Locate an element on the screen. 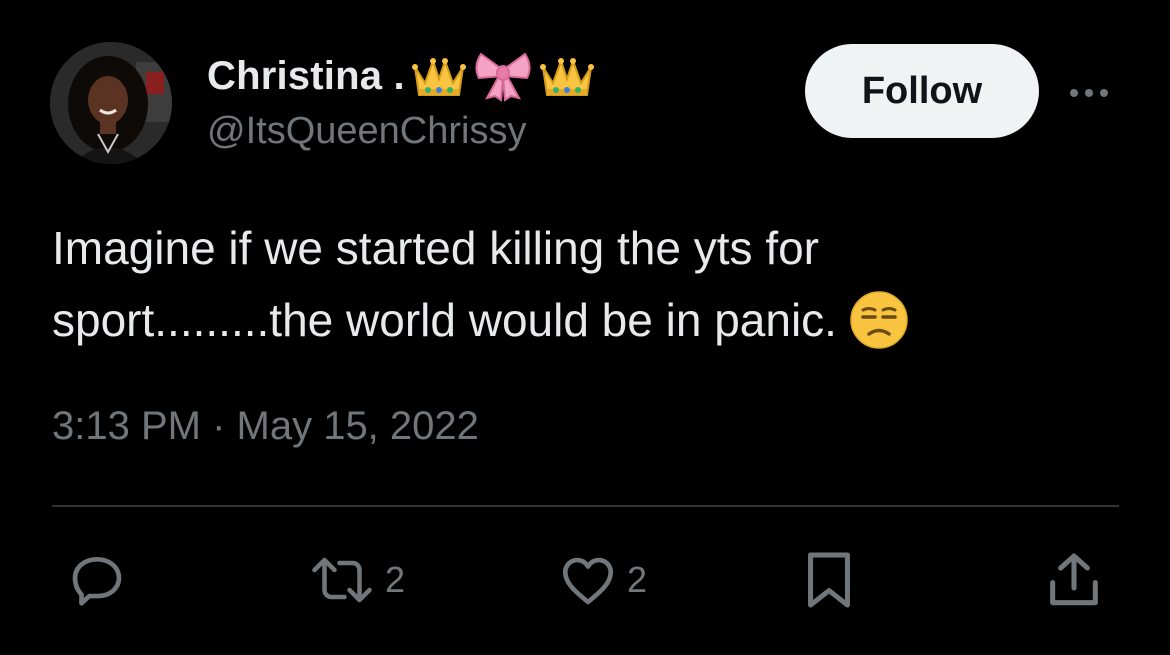  retweet-count: 2 is located at coordinates (395, 579).